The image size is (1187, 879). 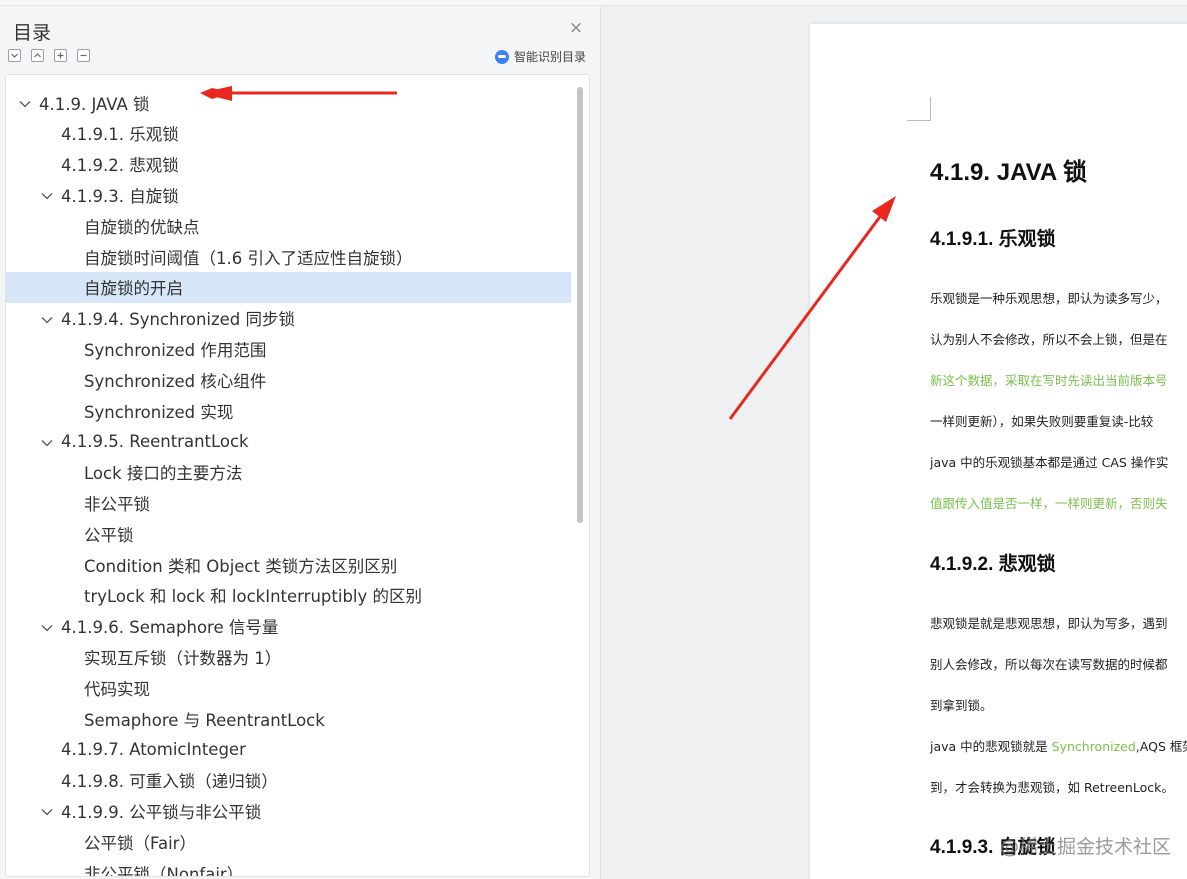 What do you see at coordinates (1052, 787) in the screenshot?
I see `doc-paragraph-line: 到，才会转换为悲观锁，如 RetreenLock。` at bounding box center [1052, 787].